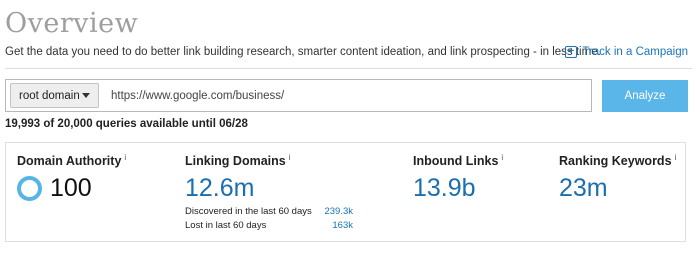 Image resolution: width=700 pixels, height=253 pixels. I want to click on search-bar: root domain, so click(298, 95).